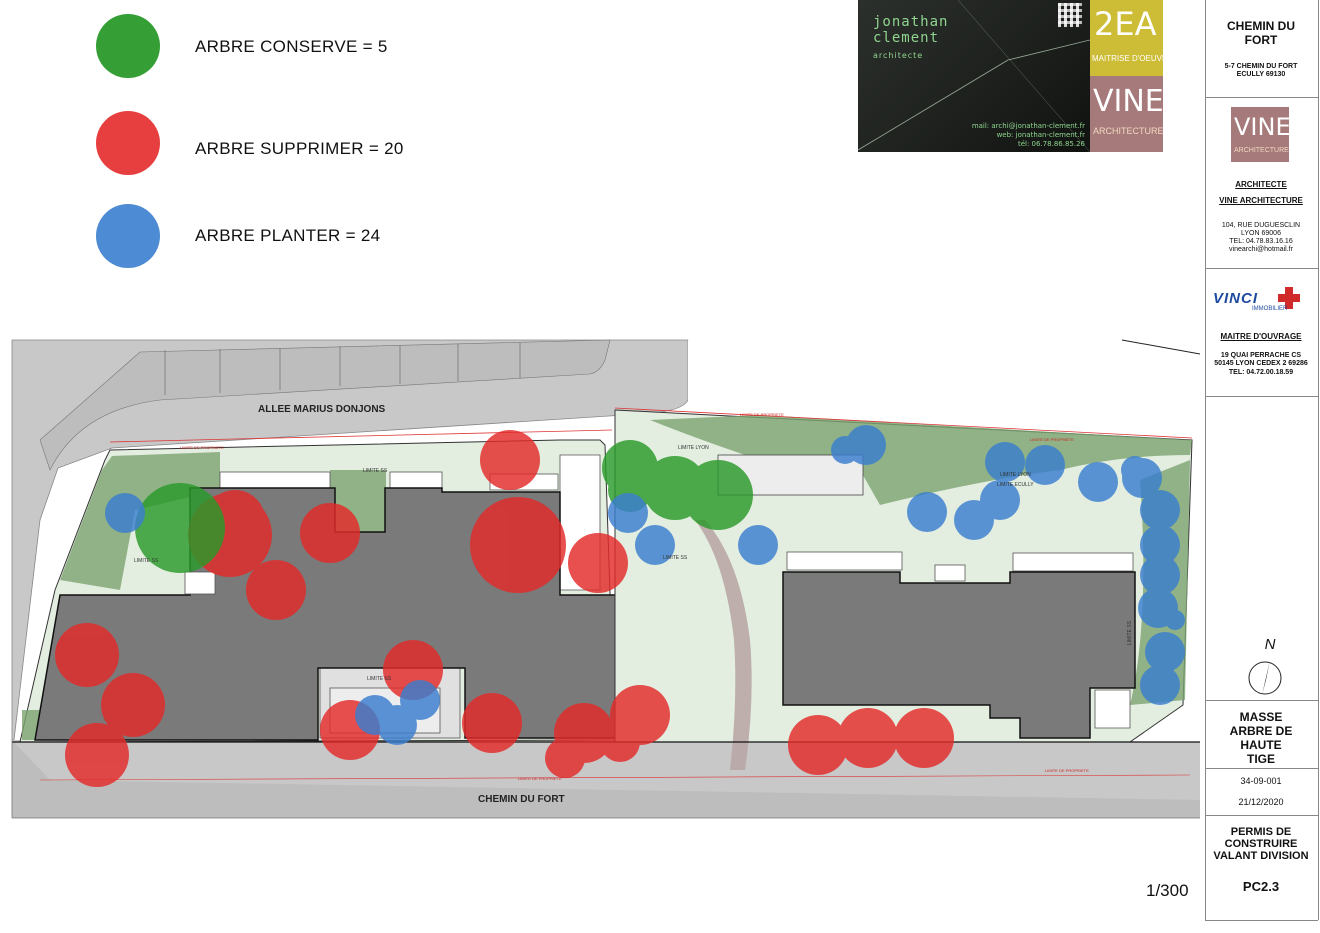 The width and height of the screenshot is (1320, 933). I want to click on north-label: N, so click(1270, 644).